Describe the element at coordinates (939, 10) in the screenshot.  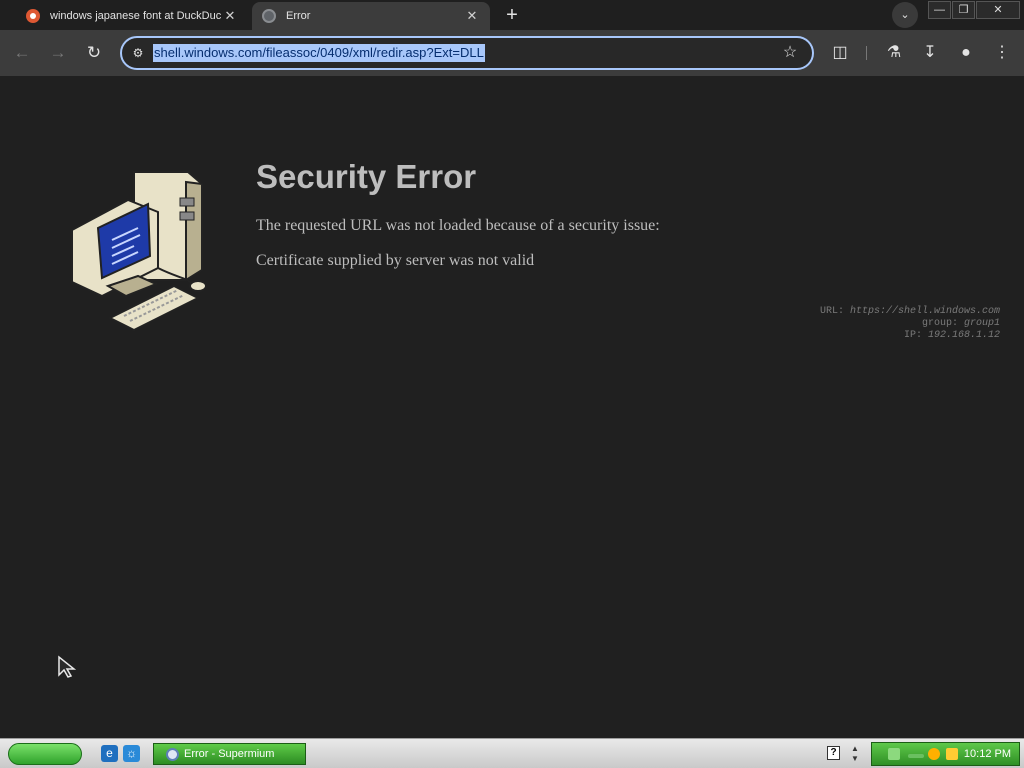
I see `minimize-button: —` at that location.